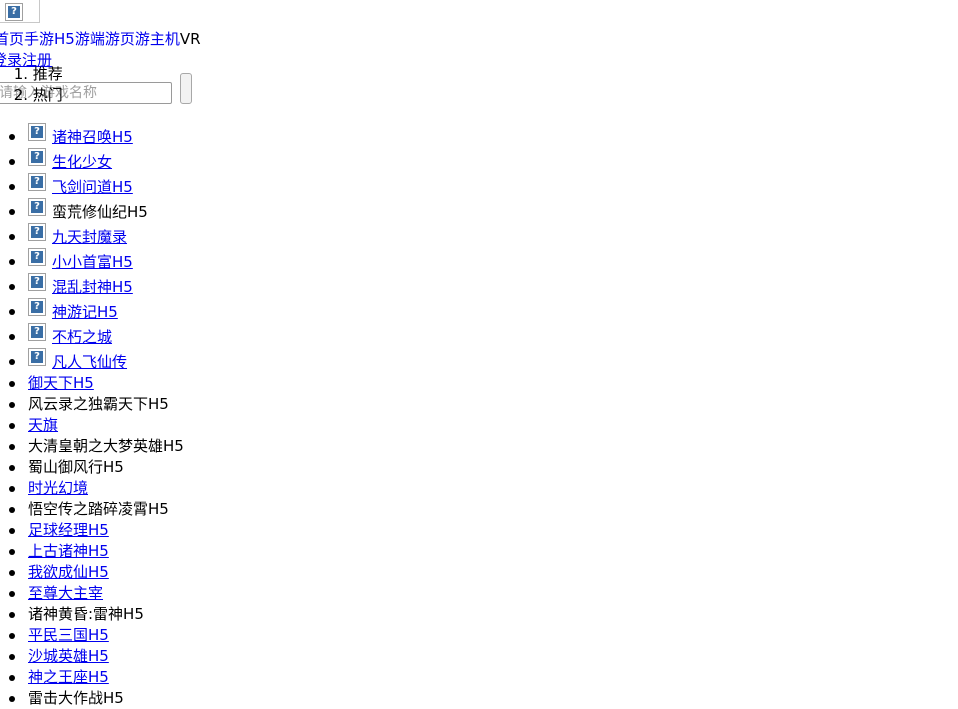  Describe the element at coordinates (76, 698) in the screenshot. I see `game-name: 雷击大作战H5` at that location.